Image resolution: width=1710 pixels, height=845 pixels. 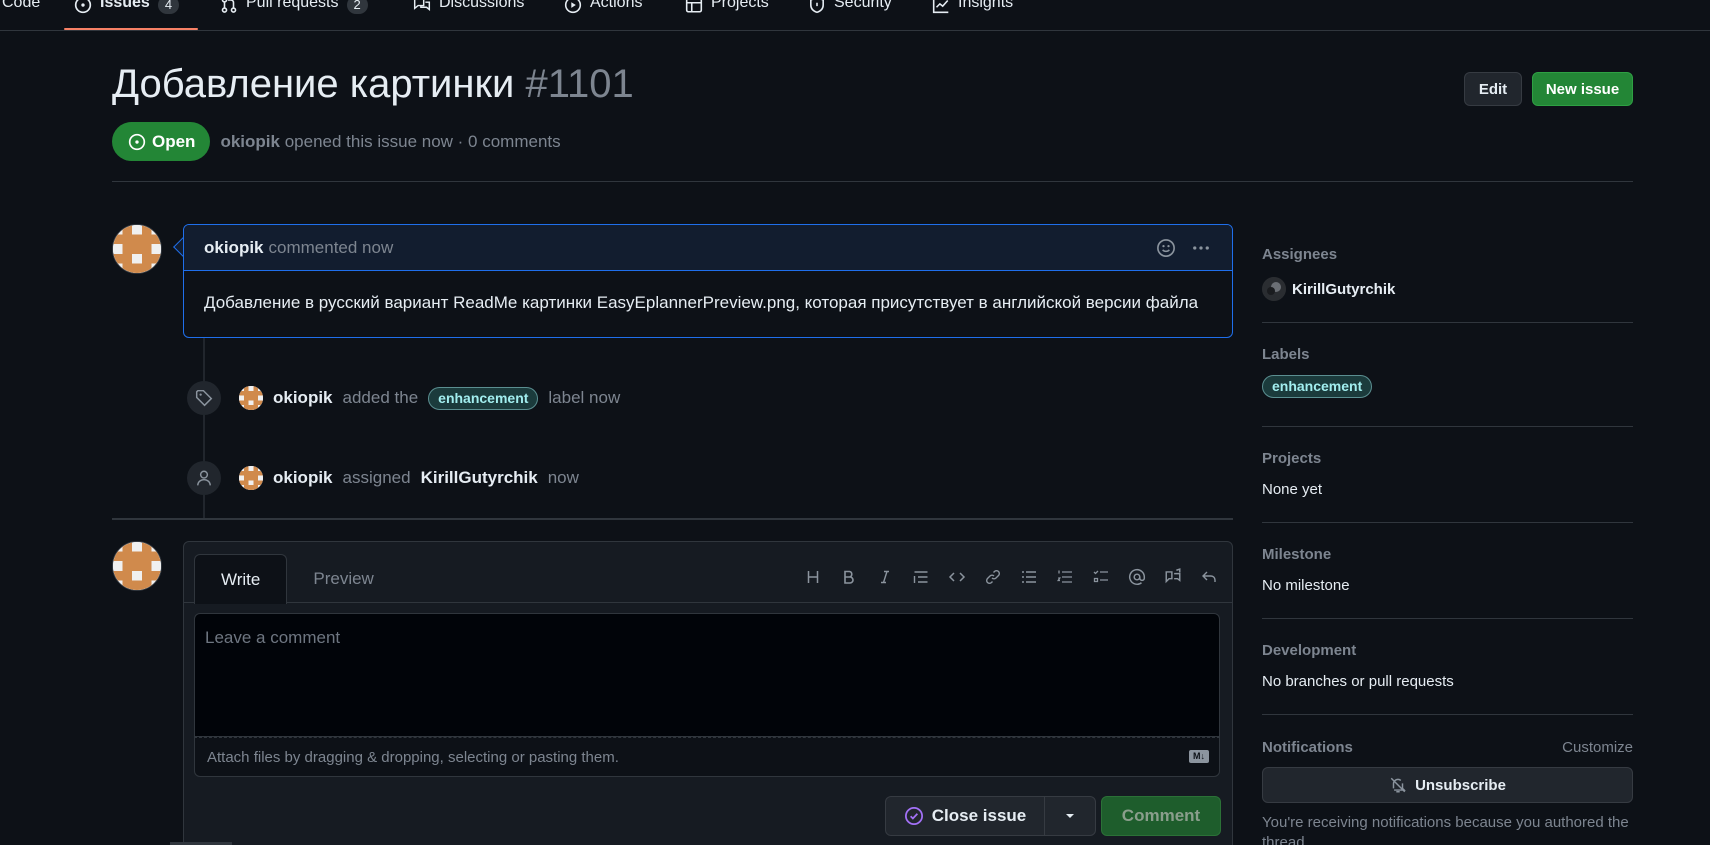 I want to click on heading-icon, so click(x=813, y=577).